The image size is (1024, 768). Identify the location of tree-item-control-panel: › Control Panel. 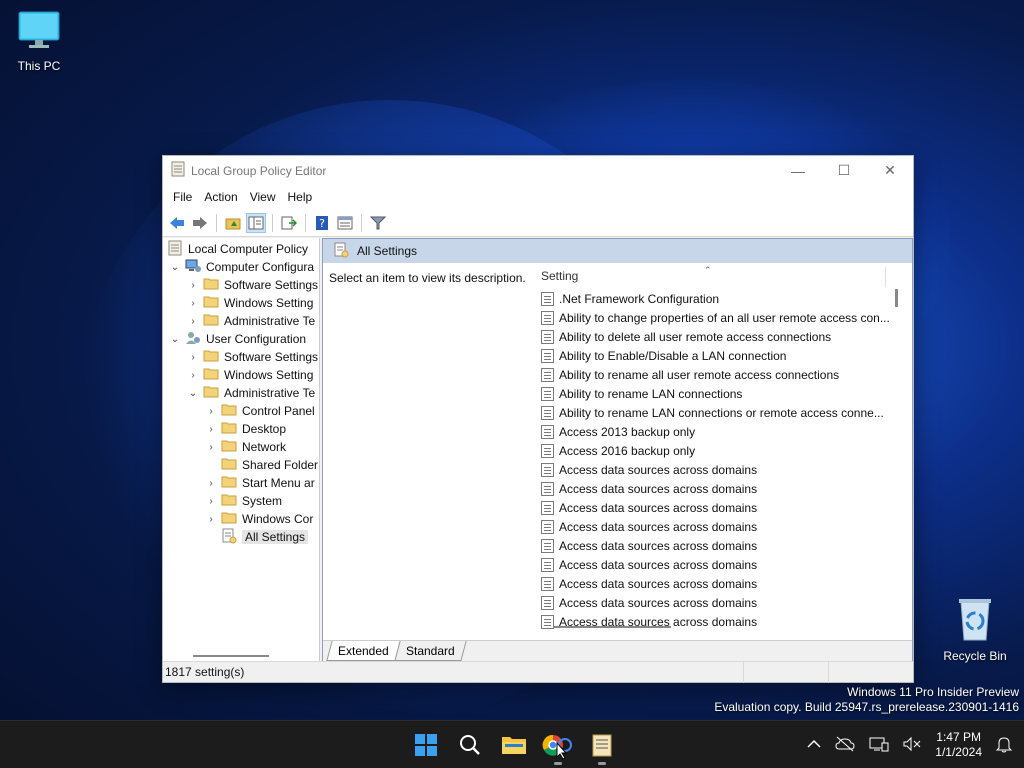
(260, 411).